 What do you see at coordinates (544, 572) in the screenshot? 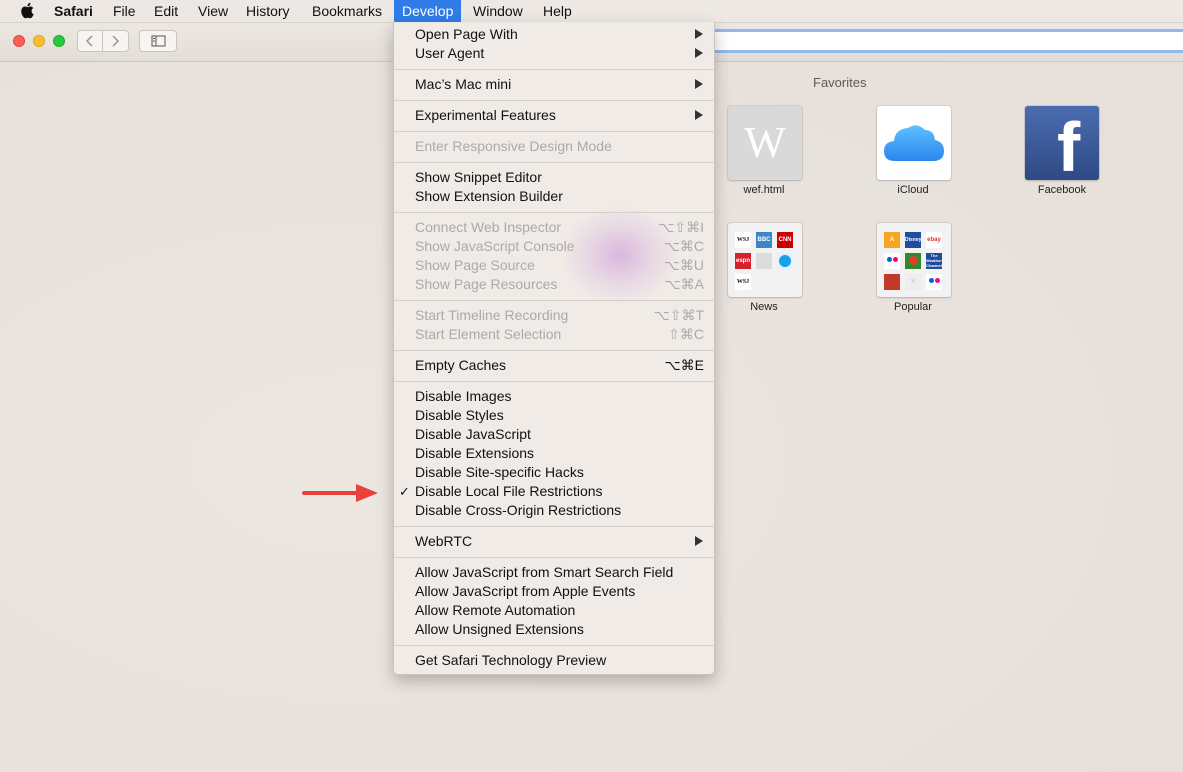
I see `menu-item-allow-js-smart-search: Allow JavaScript from Smart Search Field` at bounding box center [544, 572].